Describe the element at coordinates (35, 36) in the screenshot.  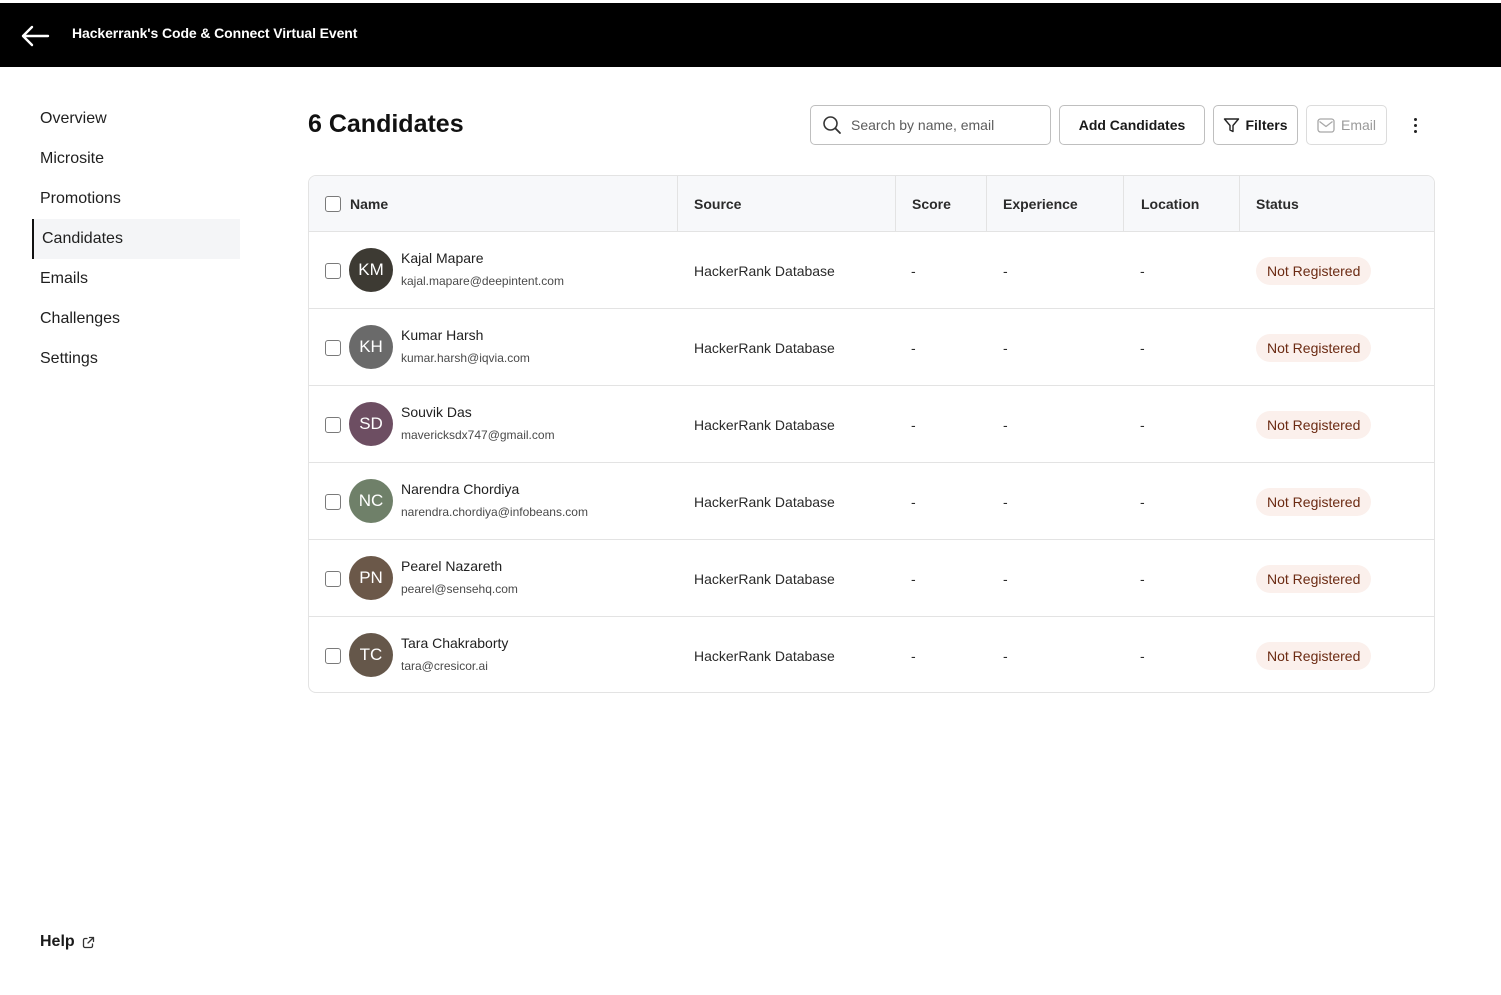
I see `back-button` at that location.